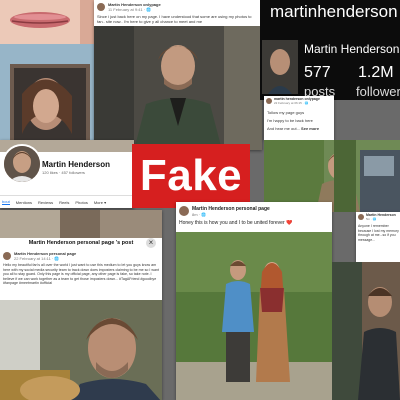  I want to click on profile-handle: martinhenderson, so click(334, 12).